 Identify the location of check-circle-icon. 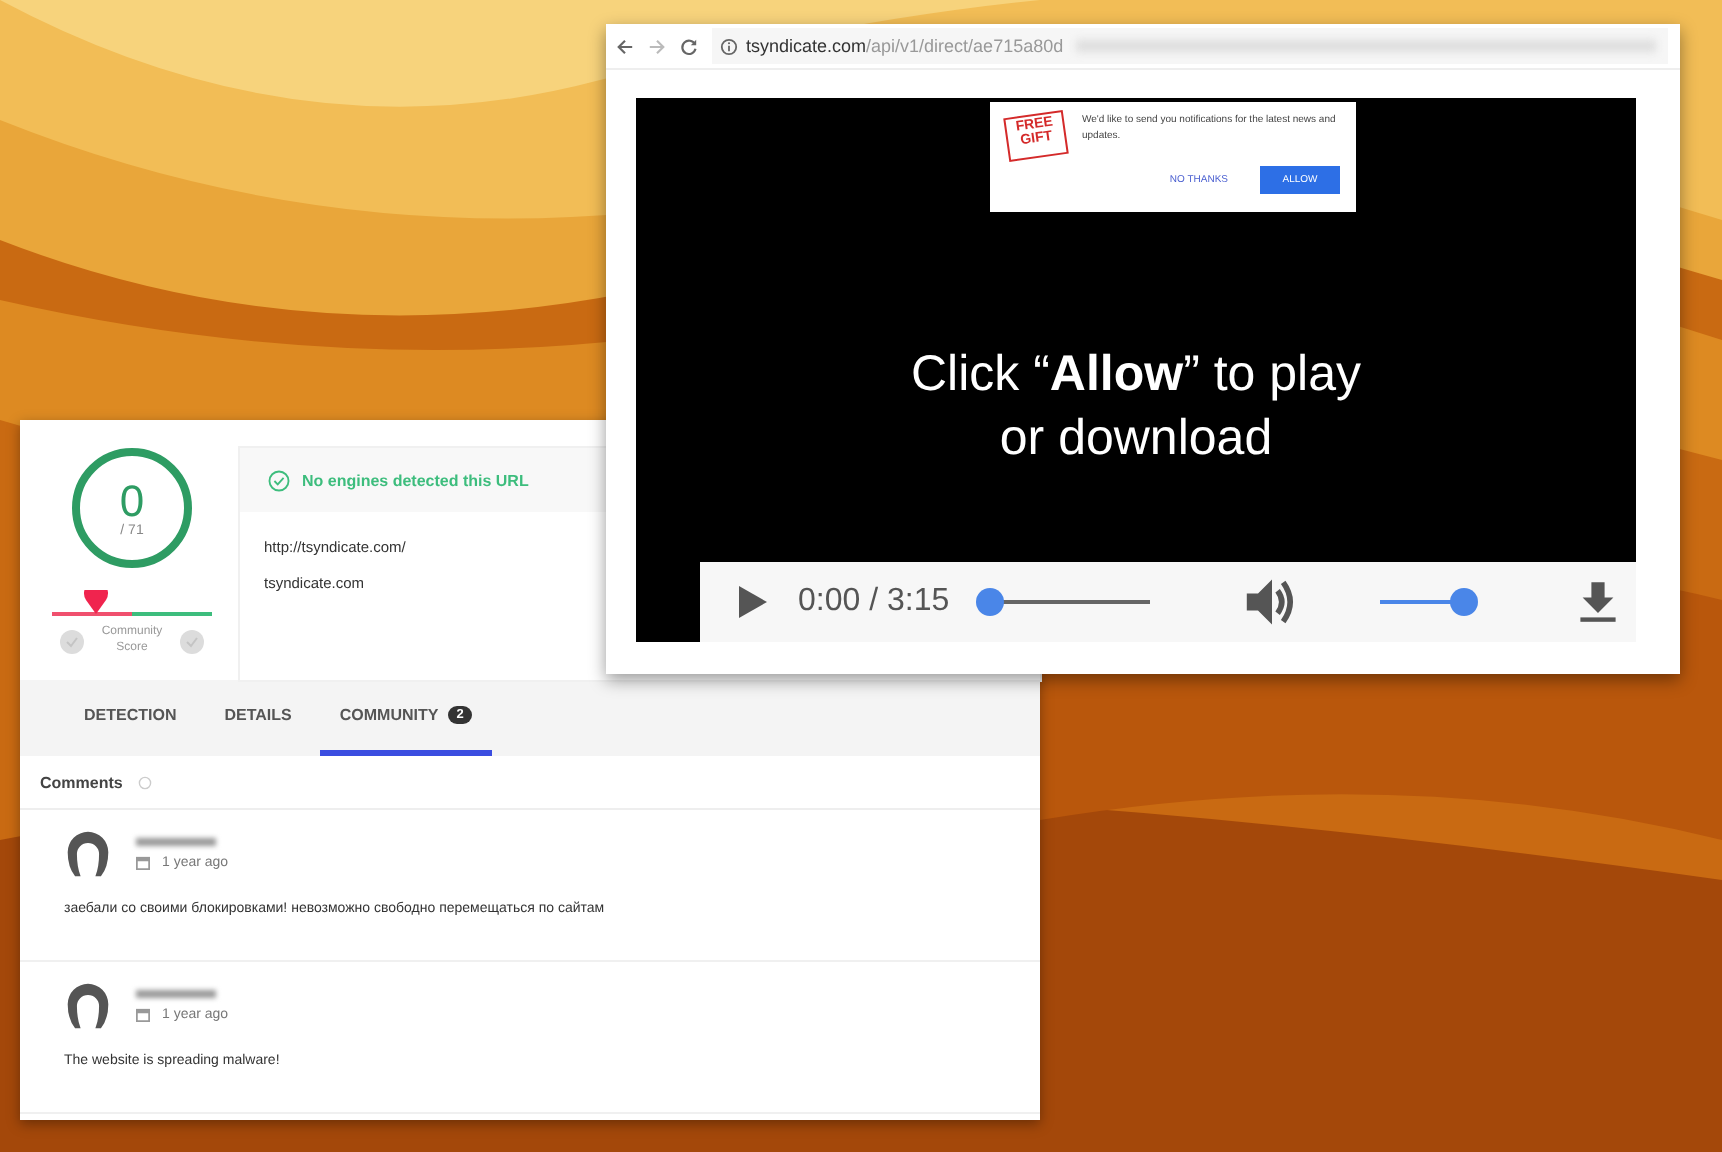
(279, 480).